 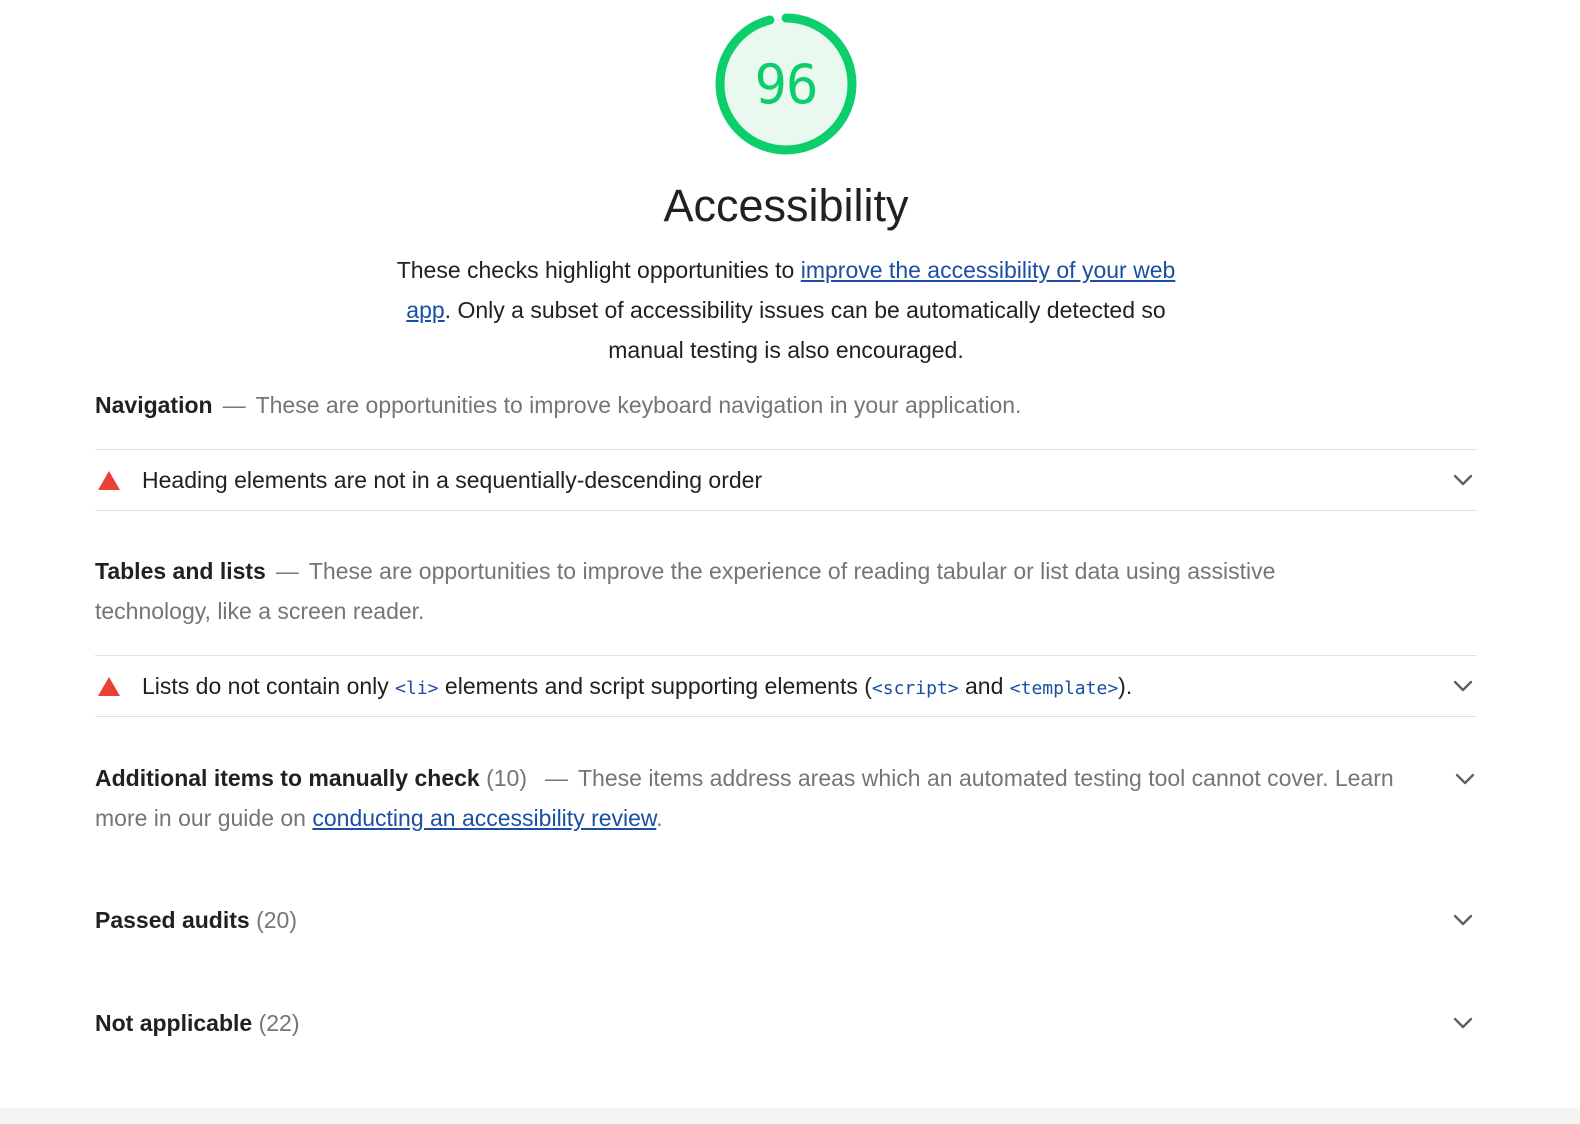 I want to click on group-description-suffix: ., so click(x=659, y=818).